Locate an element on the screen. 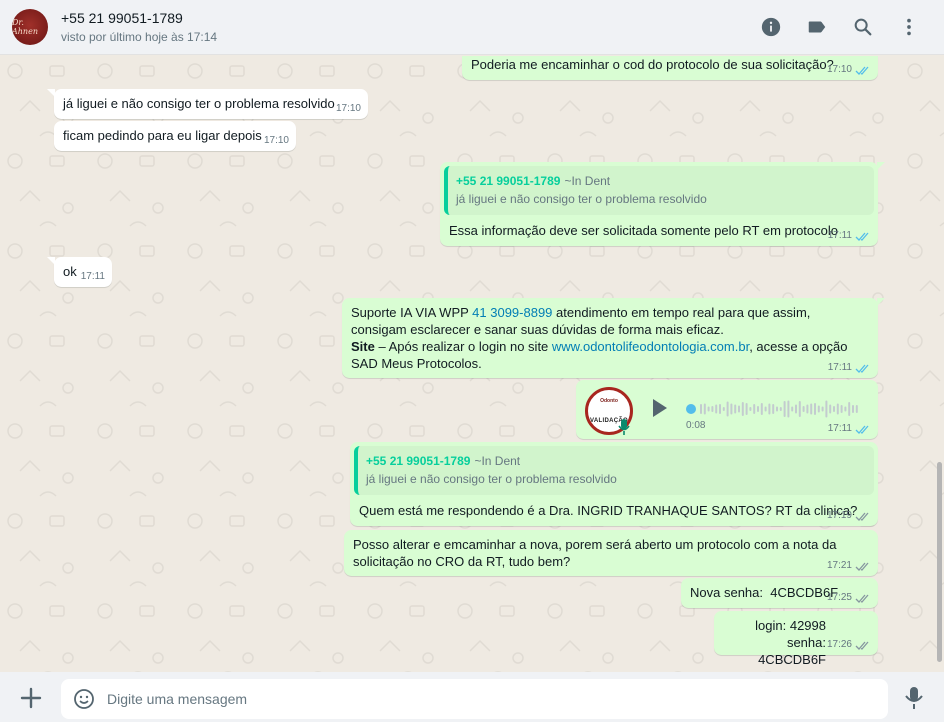 The image size is (944, 722). play-icon is located at coordinates (659, 408).